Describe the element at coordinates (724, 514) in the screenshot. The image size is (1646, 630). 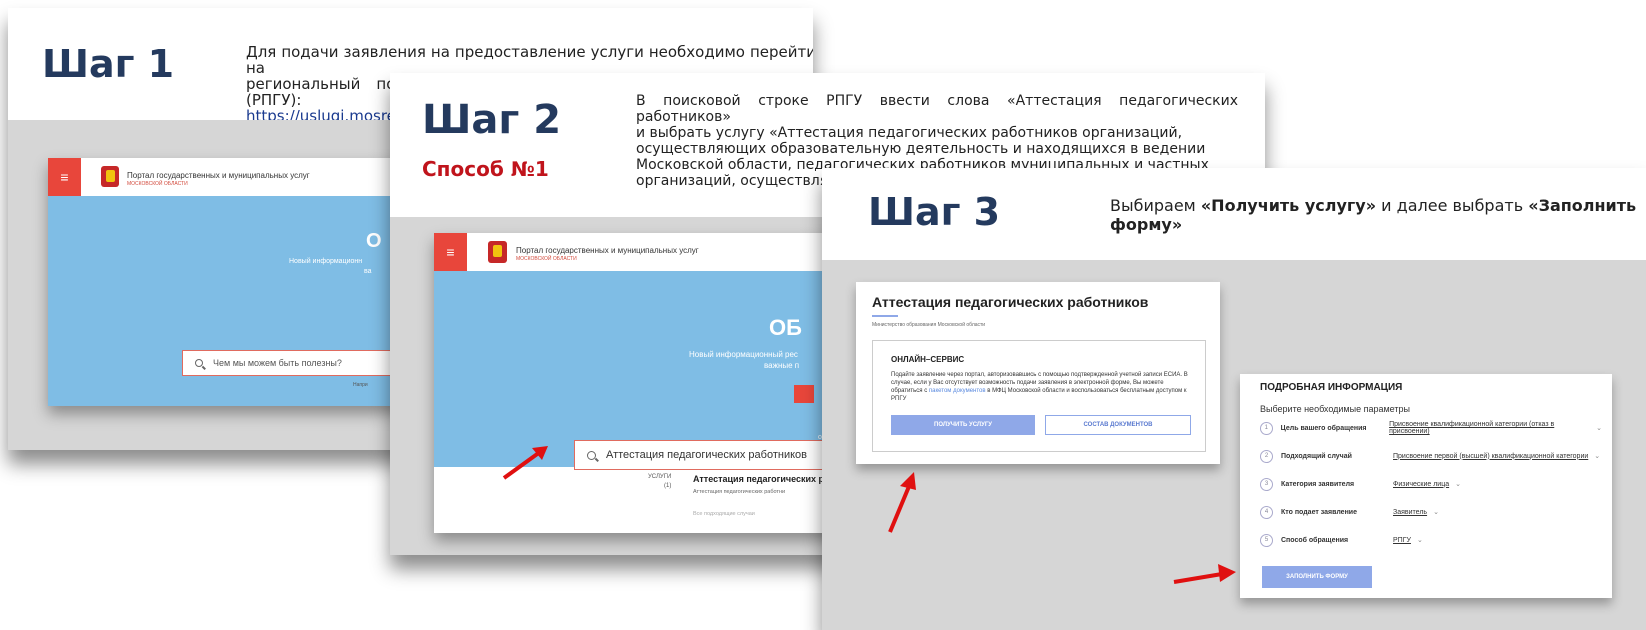
I see `all-matching-link: Все подходящие случаи` at that location.